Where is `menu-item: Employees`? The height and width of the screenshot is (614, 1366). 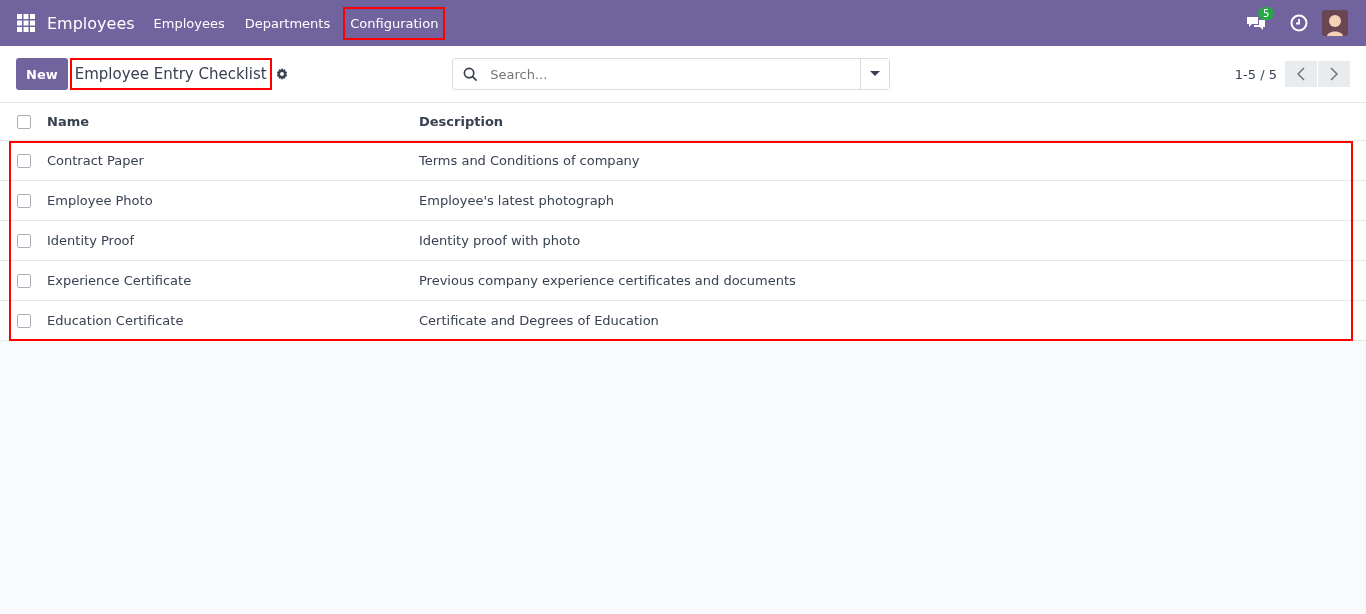 menu-item: Employees is located at coordinates (189, 23).